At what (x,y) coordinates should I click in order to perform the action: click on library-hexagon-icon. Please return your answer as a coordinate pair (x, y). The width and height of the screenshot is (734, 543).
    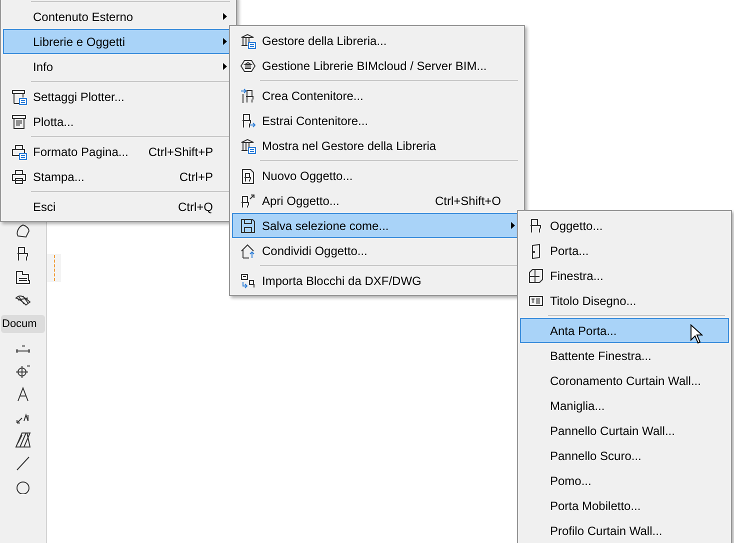
    Looking at the image, I should click on (248, 66).